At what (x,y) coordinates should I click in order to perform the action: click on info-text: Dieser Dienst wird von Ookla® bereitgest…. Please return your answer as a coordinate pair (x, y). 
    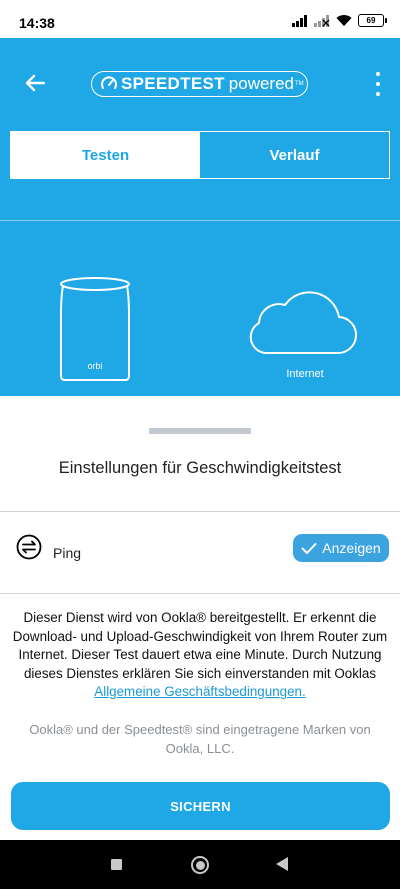
    Looking at the image, I should click on (200, 655).